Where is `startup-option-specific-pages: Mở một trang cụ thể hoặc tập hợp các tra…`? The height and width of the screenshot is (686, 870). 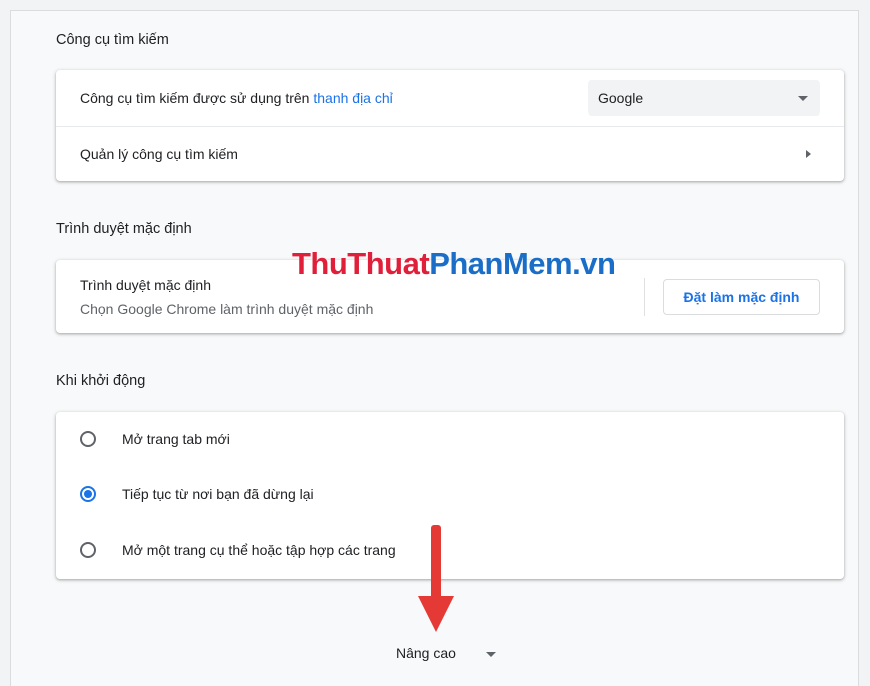 startup-option-specific-pages: Mở một trang cụ thể hoặc tập hợp các tra… is located at coordinates (450, 551).